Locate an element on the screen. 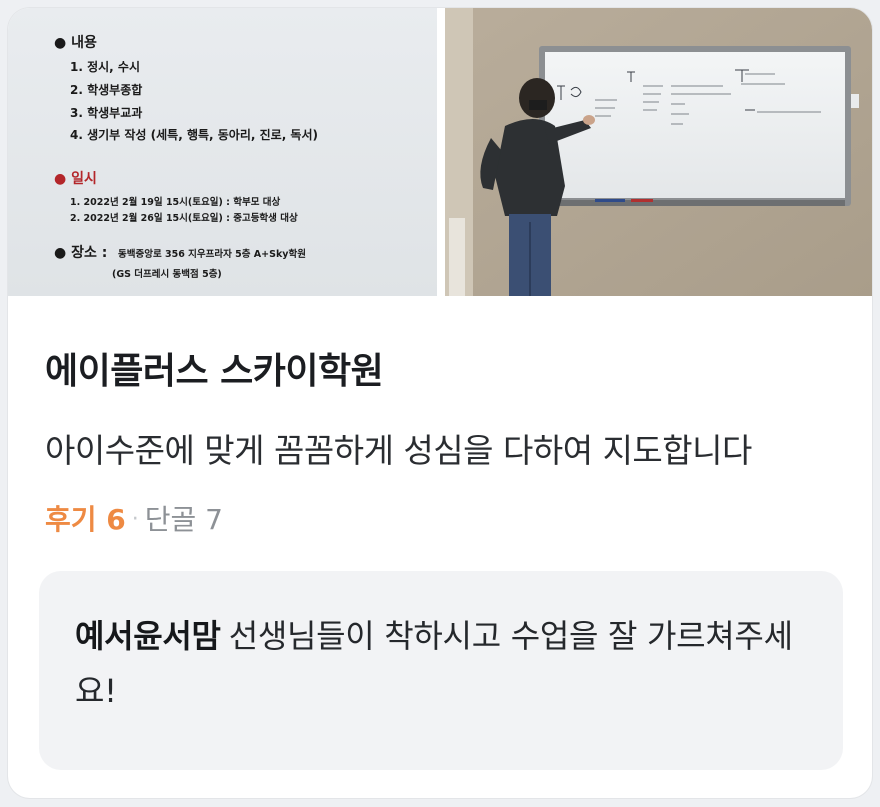  review-count: 후기 6 is located at coordinates (85, 519).